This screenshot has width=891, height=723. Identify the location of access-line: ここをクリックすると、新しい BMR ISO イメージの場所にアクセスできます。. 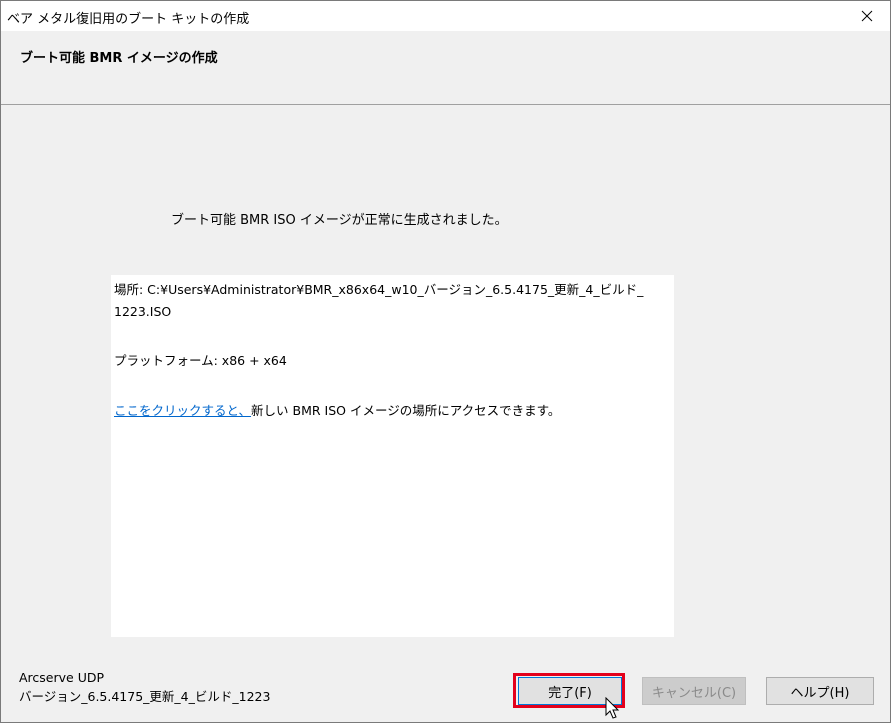
(337, 409).